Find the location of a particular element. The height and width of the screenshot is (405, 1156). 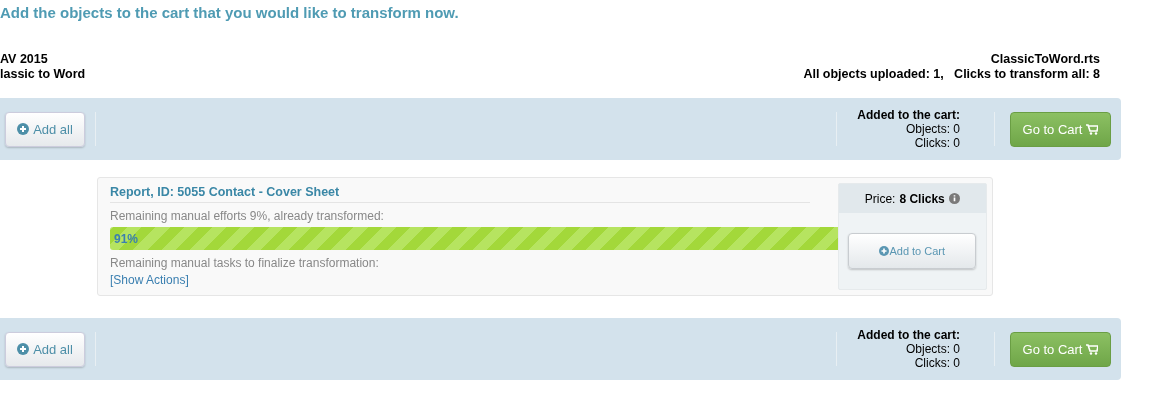

project-label: lassic to Word is located at coordinates (43, 74).